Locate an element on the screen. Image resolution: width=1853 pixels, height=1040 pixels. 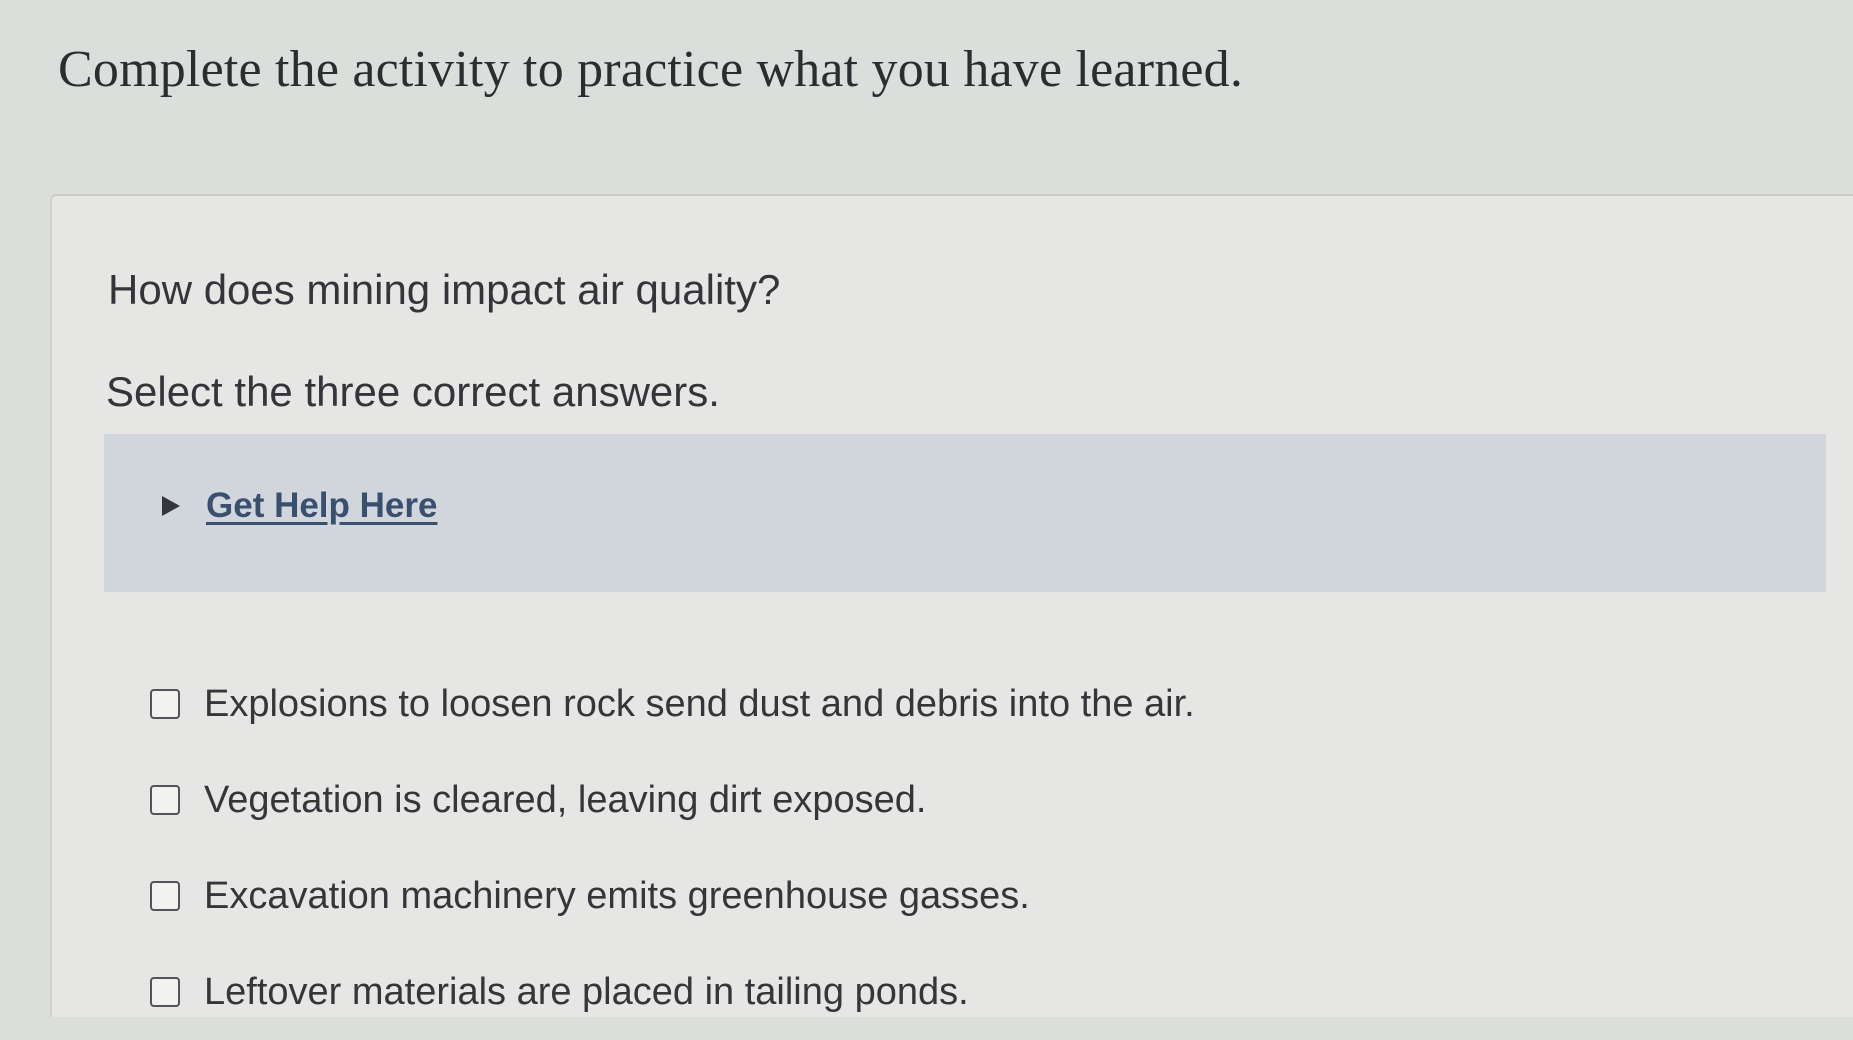
question-prompt: How does mining impact air quality? is located at coordinates (444, 289).